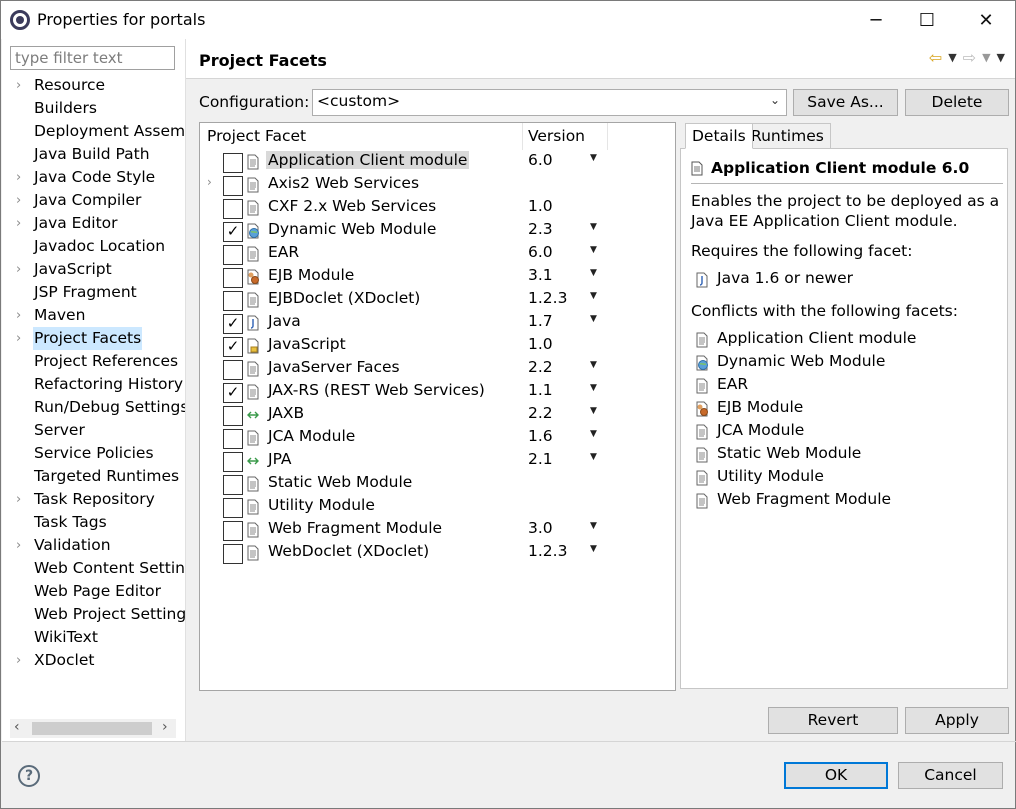 The height and width of the screenshot is (809, 1016). What do you see at coordinates (93, 154) in the screenshot?
I see `sidebar-item: Java Build Path` at bounding box center [93, 154].